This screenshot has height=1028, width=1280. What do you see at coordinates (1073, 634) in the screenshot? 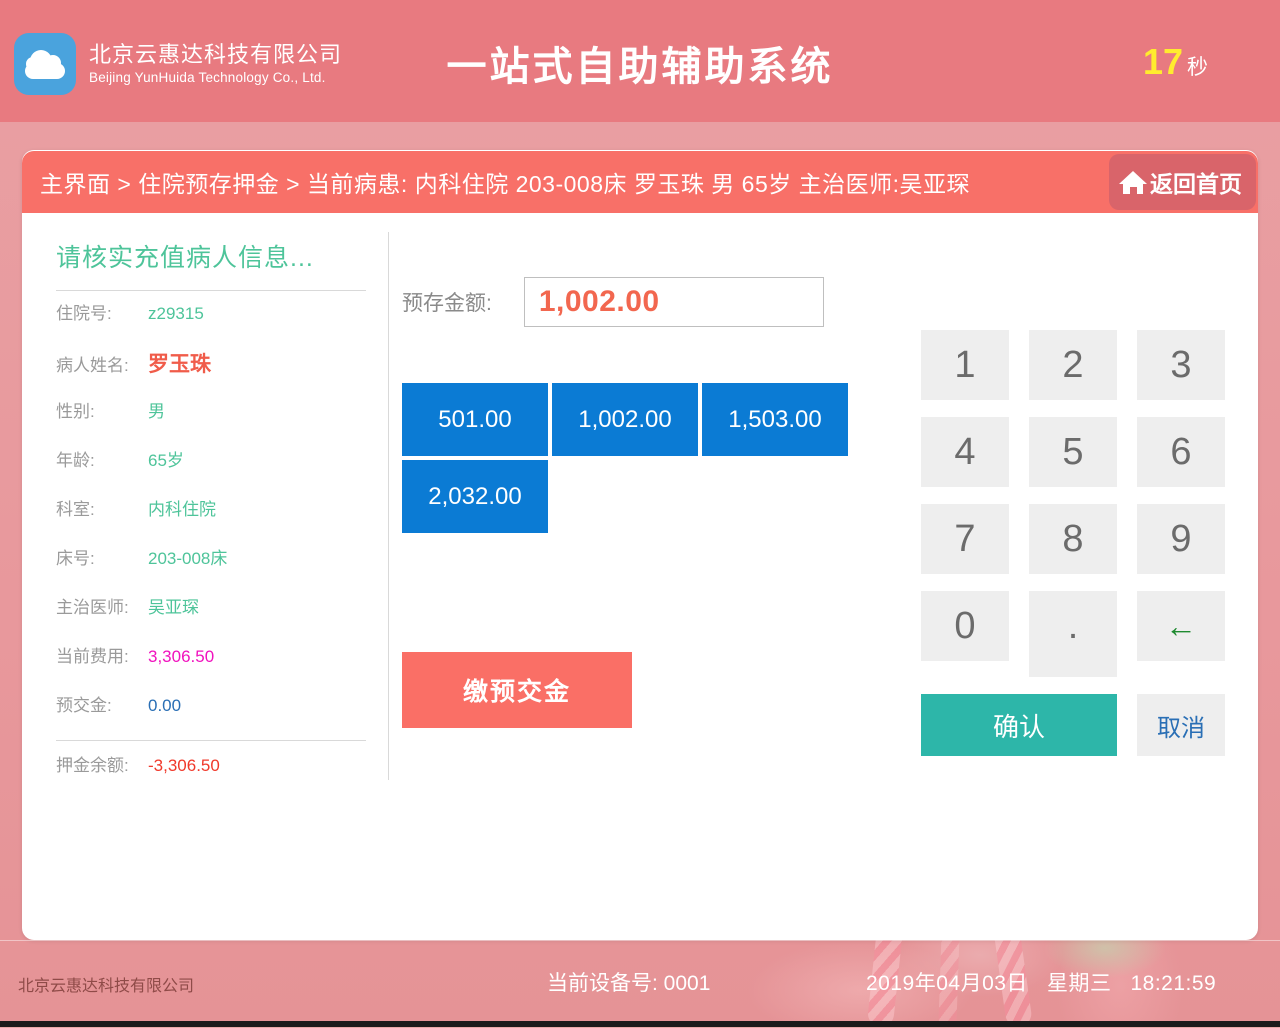
I see `key-decimal-point: .` at bounding box center [1073, 634].